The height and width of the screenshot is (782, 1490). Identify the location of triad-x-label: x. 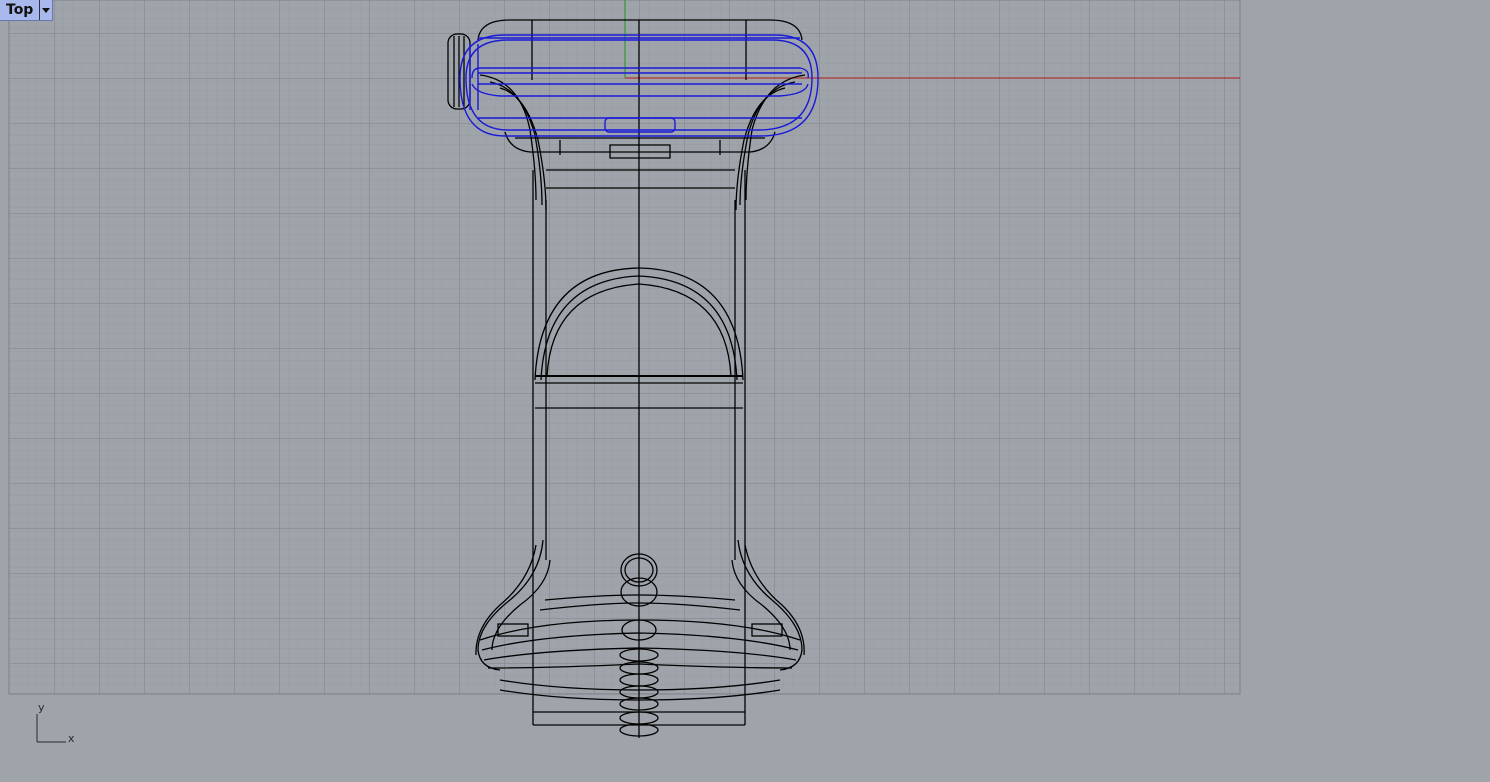
(71, 738).